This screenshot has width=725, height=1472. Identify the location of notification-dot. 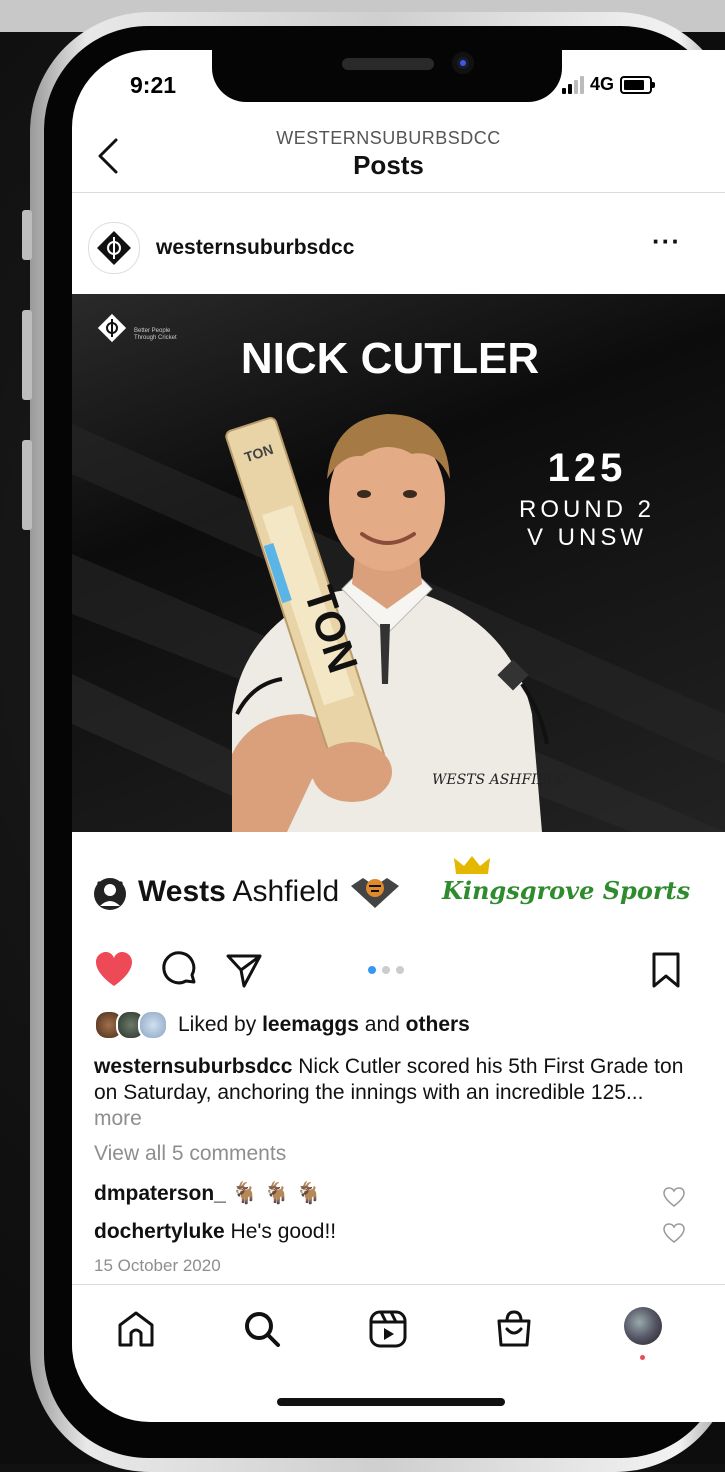
(642, 1357).